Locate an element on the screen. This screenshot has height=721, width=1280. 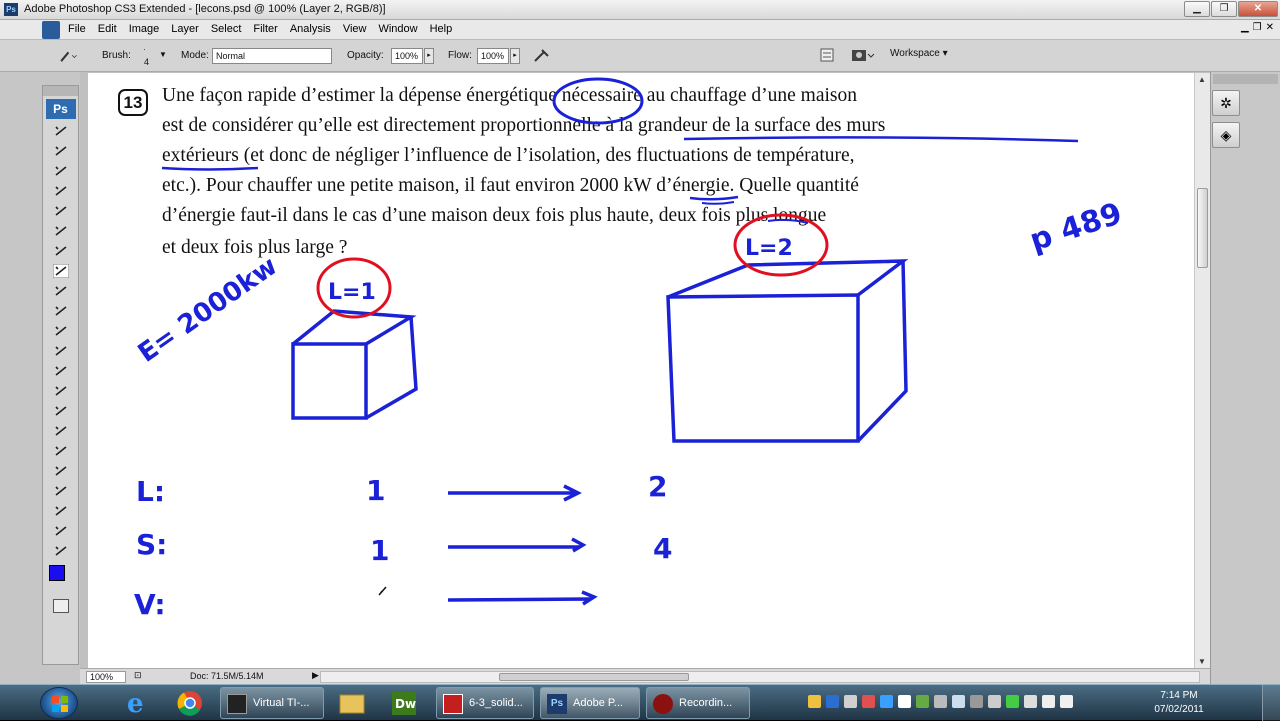
close-button: ✕ is located at coordinates (1258, 9).